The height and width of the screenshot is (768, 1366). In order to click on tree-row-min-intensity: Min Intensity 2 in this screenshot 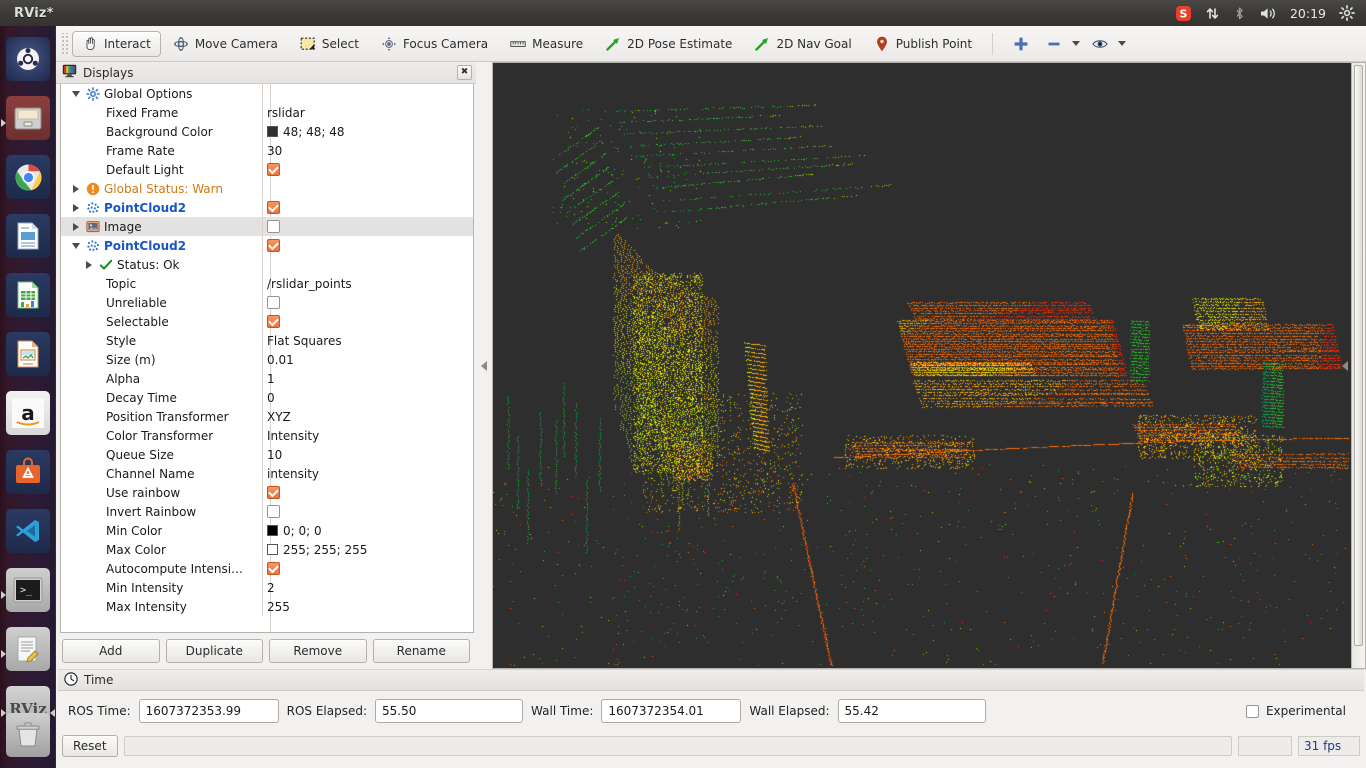, I will do `click(267, 587)`.